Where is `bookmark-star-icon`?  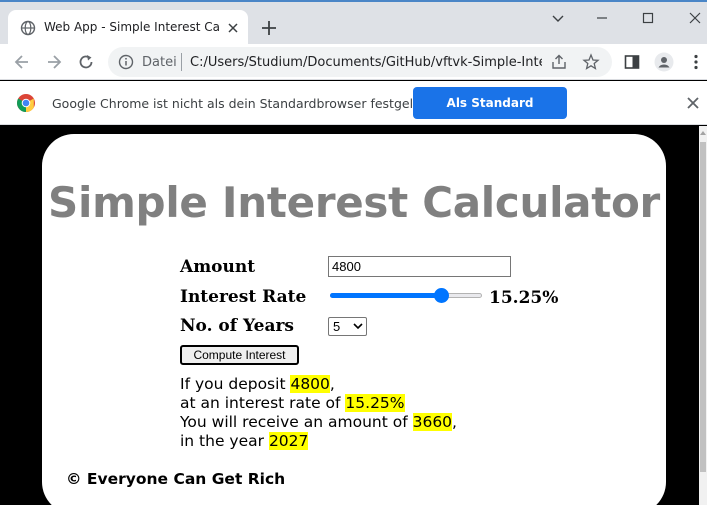 bookmark-star-icon is located at coordinates (591, 62).